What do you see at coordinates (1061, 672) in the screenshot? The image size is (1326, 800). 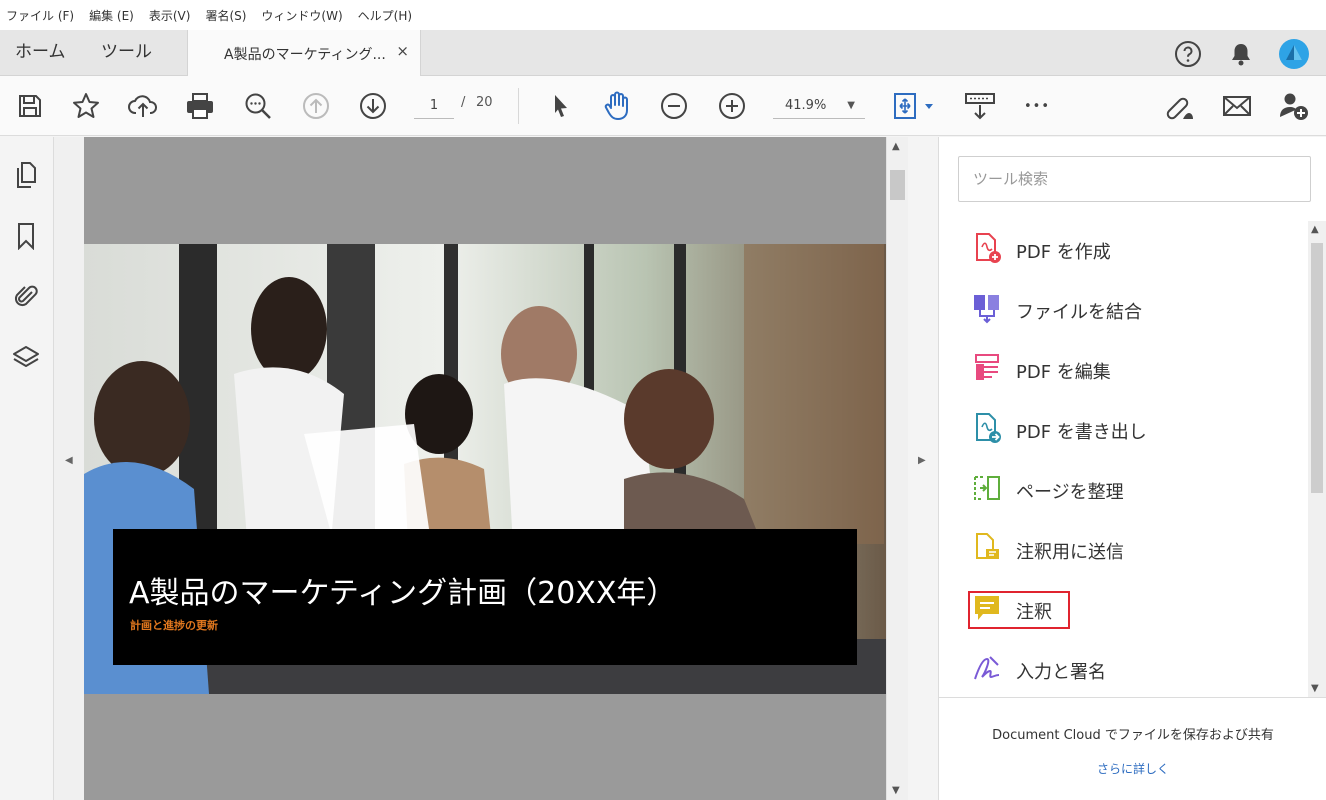 I see `tool-fill-sign-label: 入力と署名` at bounding box center [1061, 672].